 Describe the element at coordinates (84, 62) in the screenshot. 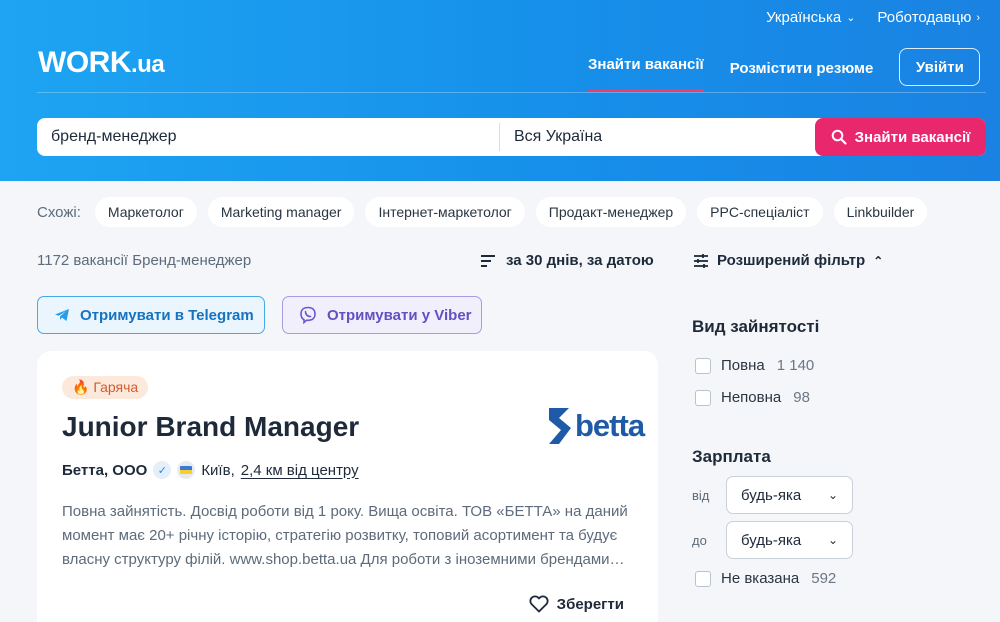

I see `logo-main: WORK` at that location.